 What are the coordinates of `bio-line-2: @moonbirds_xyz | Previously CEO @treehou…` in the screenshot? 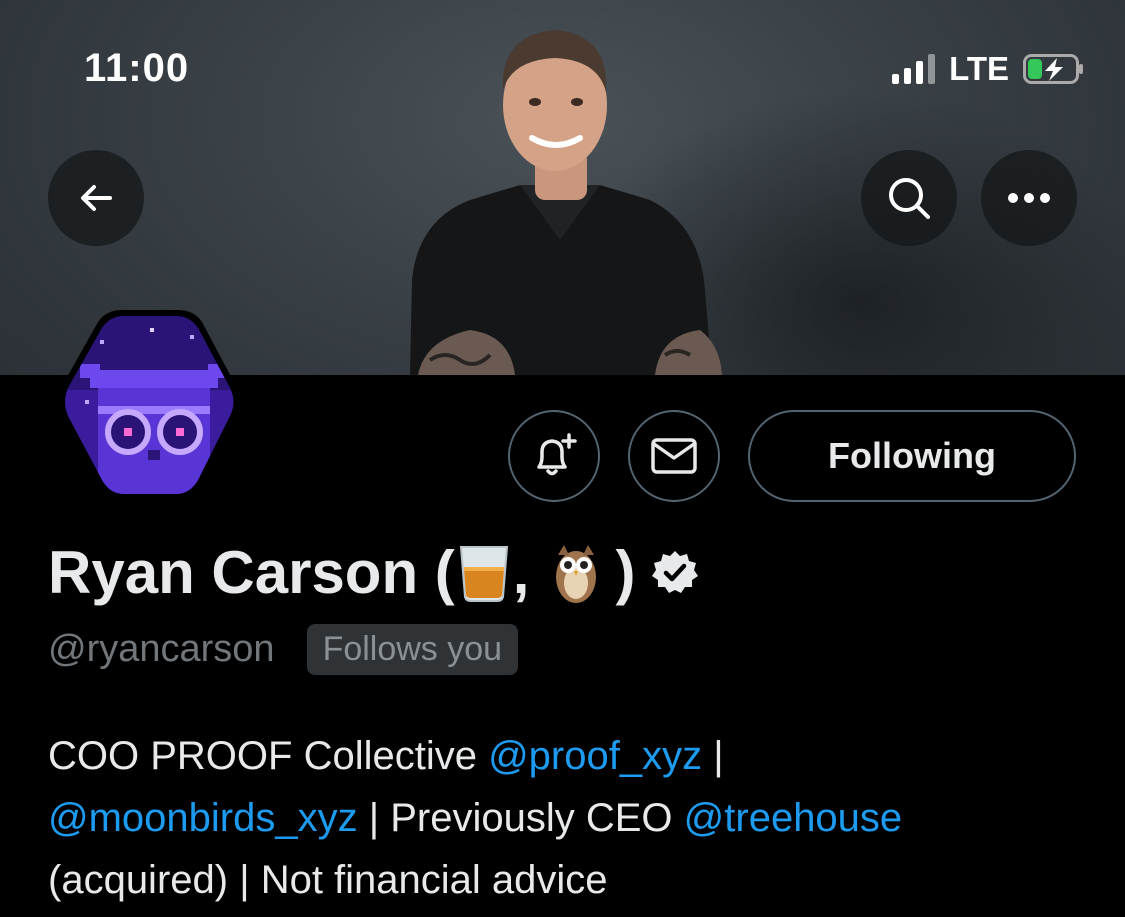 It's located at (568, 818).